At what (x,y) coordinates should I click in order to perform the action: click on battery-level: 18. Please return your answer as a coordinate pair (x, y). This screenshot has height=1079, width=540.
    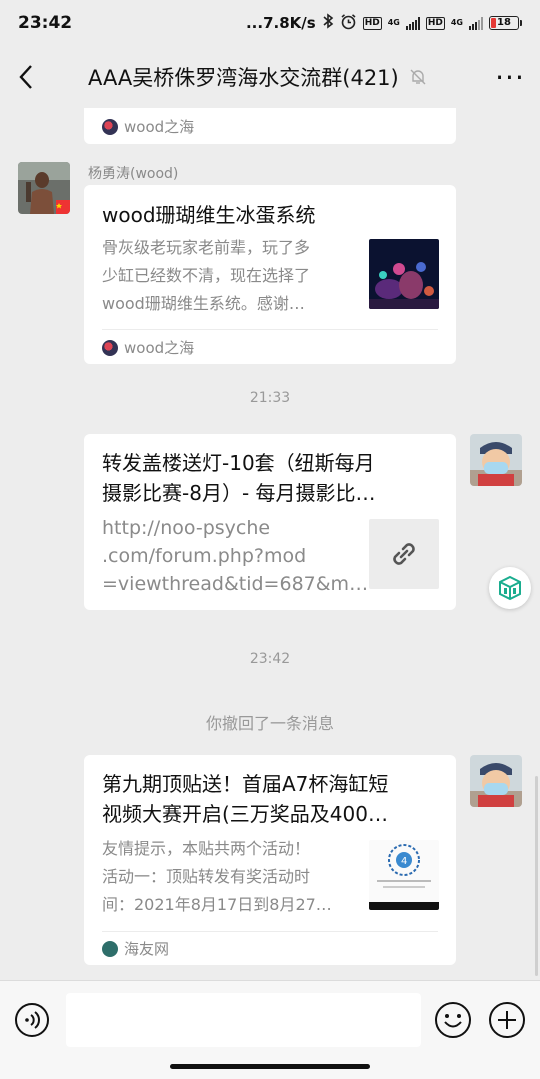
    Looking at the image, I should click on (504, 22).